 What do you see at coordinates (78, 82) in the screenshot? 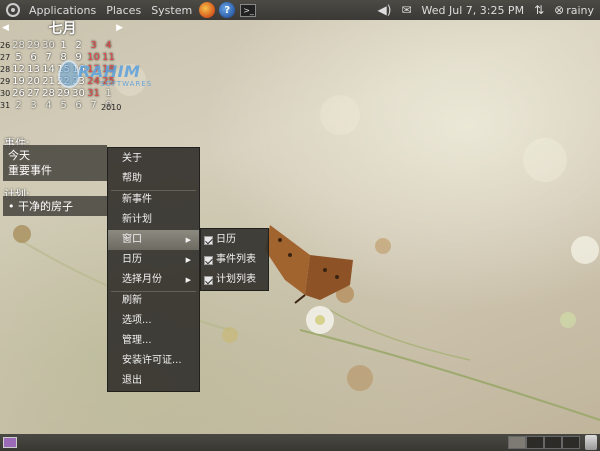
I see `calendar-day: 23` at bounding box center [78, 82].